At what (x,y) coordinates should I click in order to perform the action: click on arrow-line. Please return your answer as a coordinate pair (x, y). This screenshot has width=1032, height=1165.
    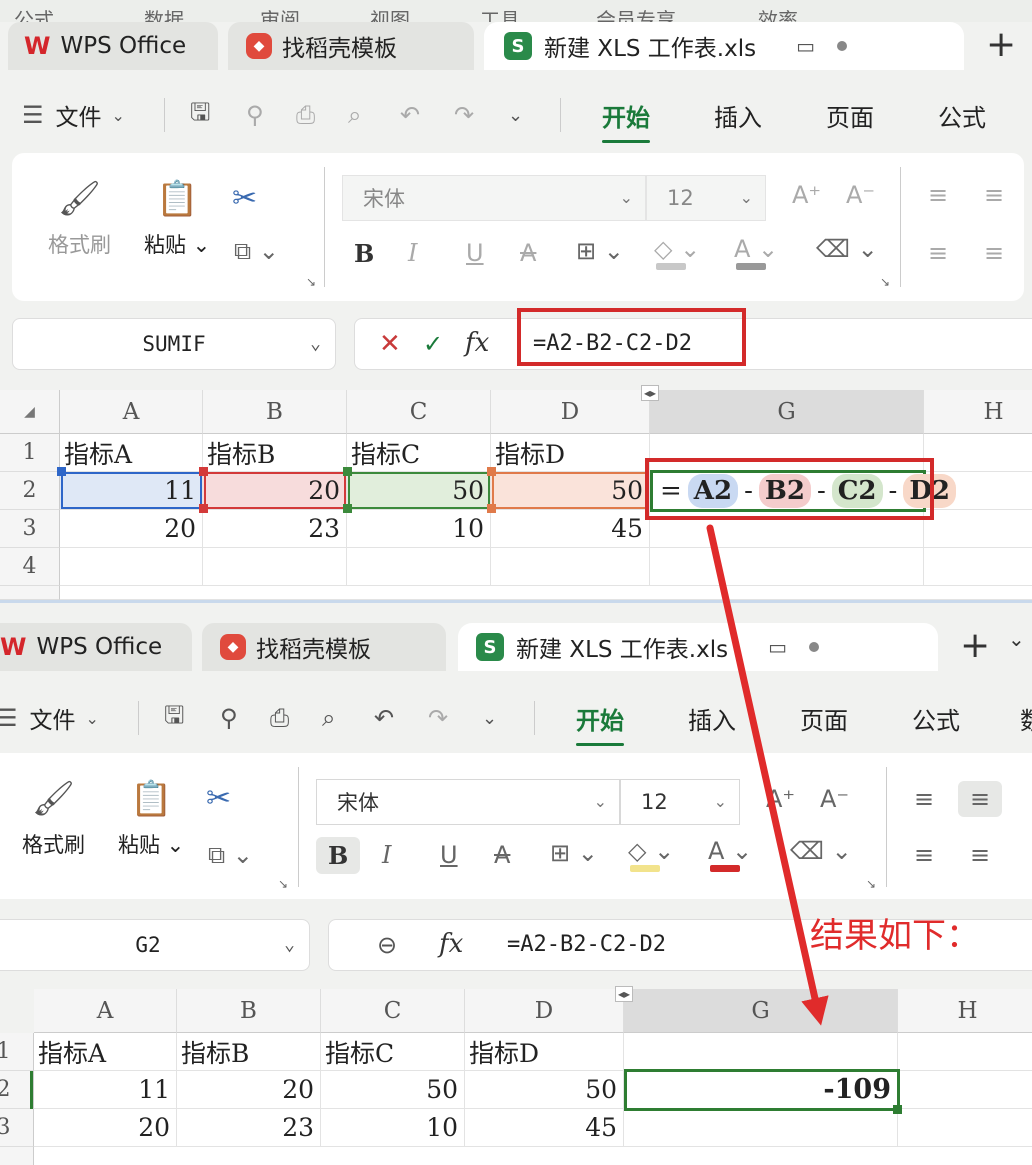
    Looking at the image, I should click on (767, 775).